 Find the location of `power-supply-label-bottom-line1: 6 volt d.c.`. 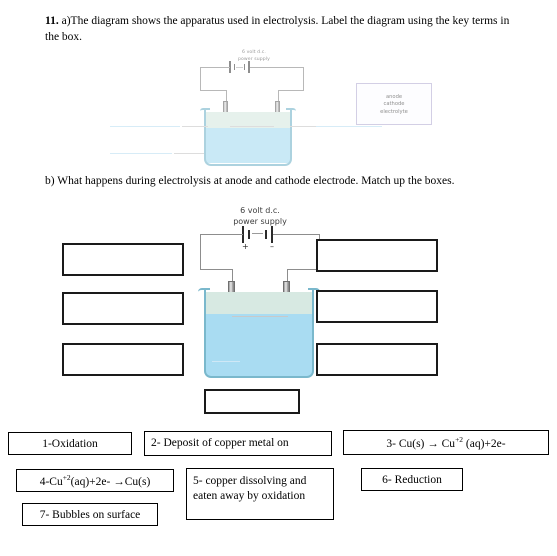

power-supply-label-bottom-line1: 6 volt d.c. is located at coordinates (260, 210).